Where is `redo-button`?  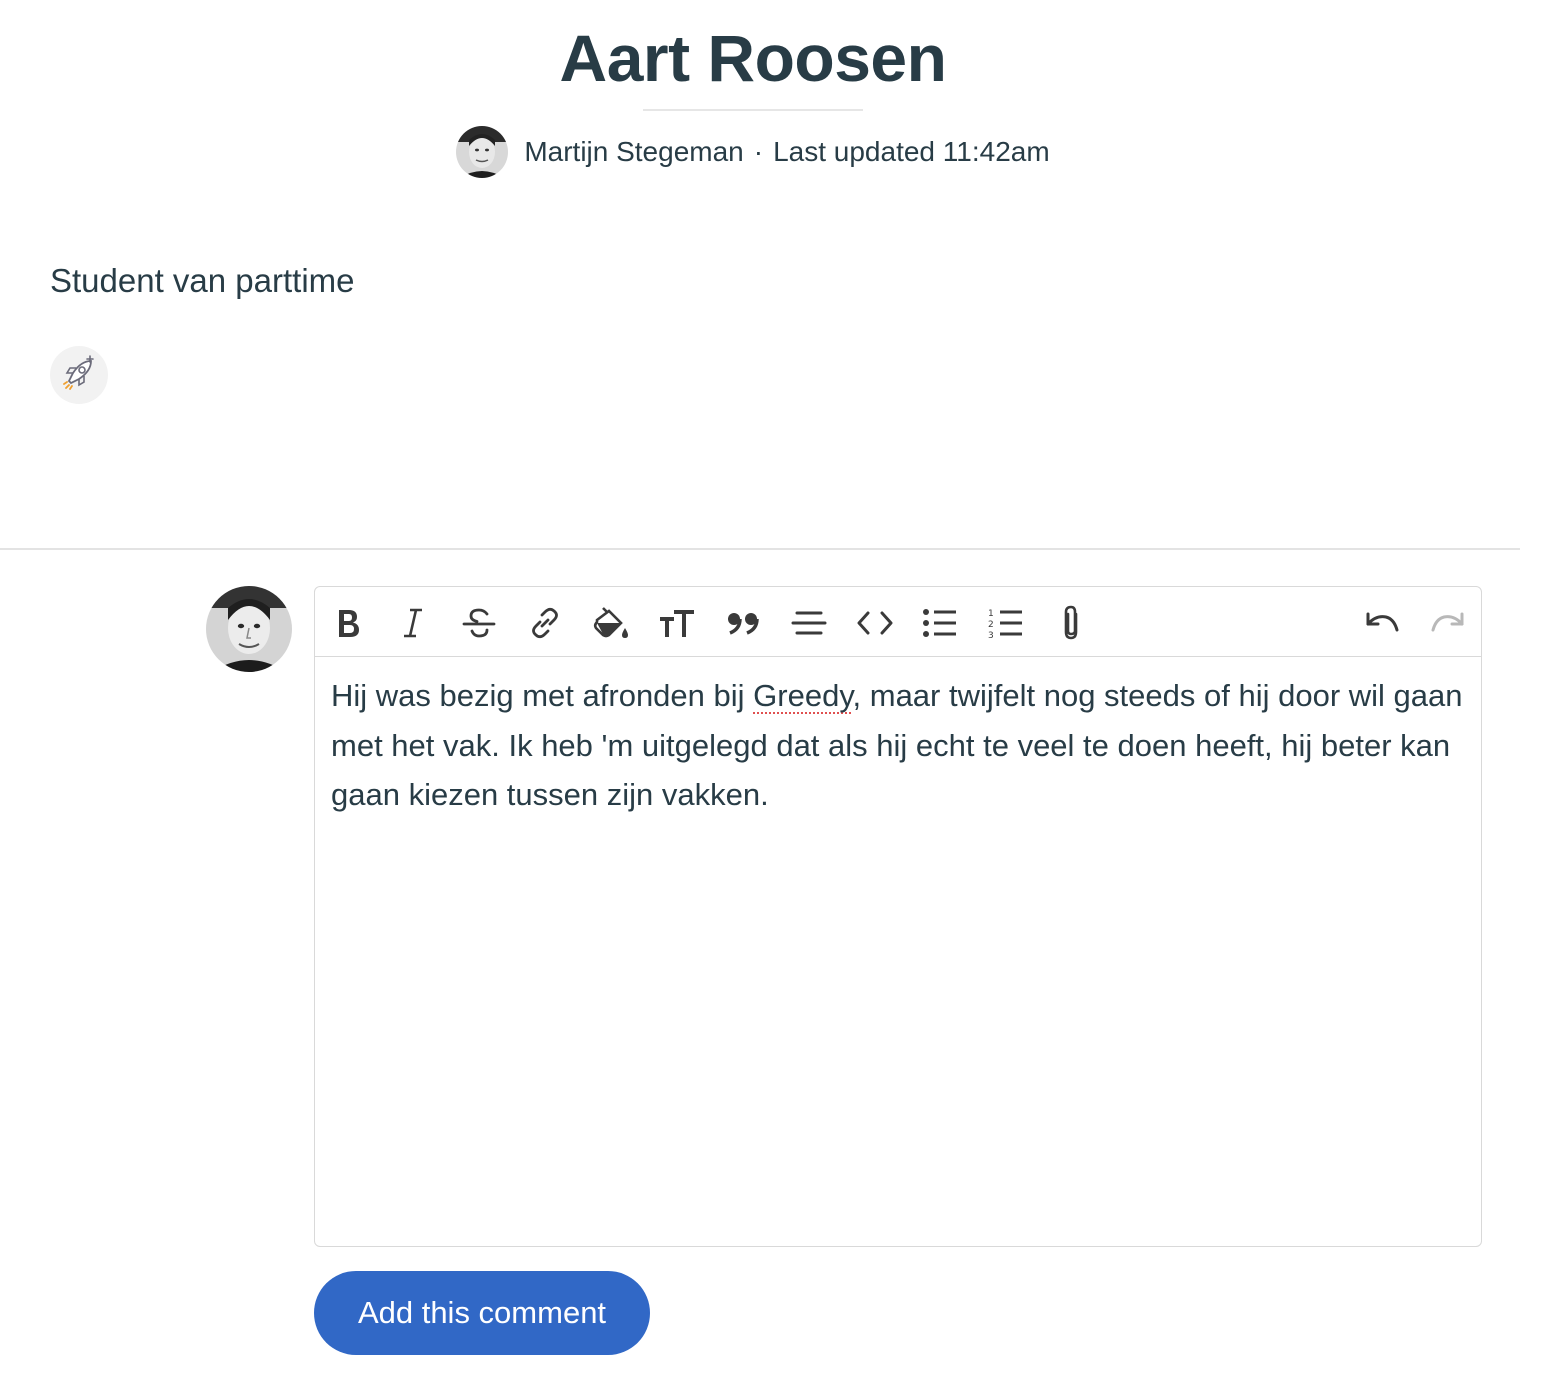 redo-button is located at coordinates (1448, 623).